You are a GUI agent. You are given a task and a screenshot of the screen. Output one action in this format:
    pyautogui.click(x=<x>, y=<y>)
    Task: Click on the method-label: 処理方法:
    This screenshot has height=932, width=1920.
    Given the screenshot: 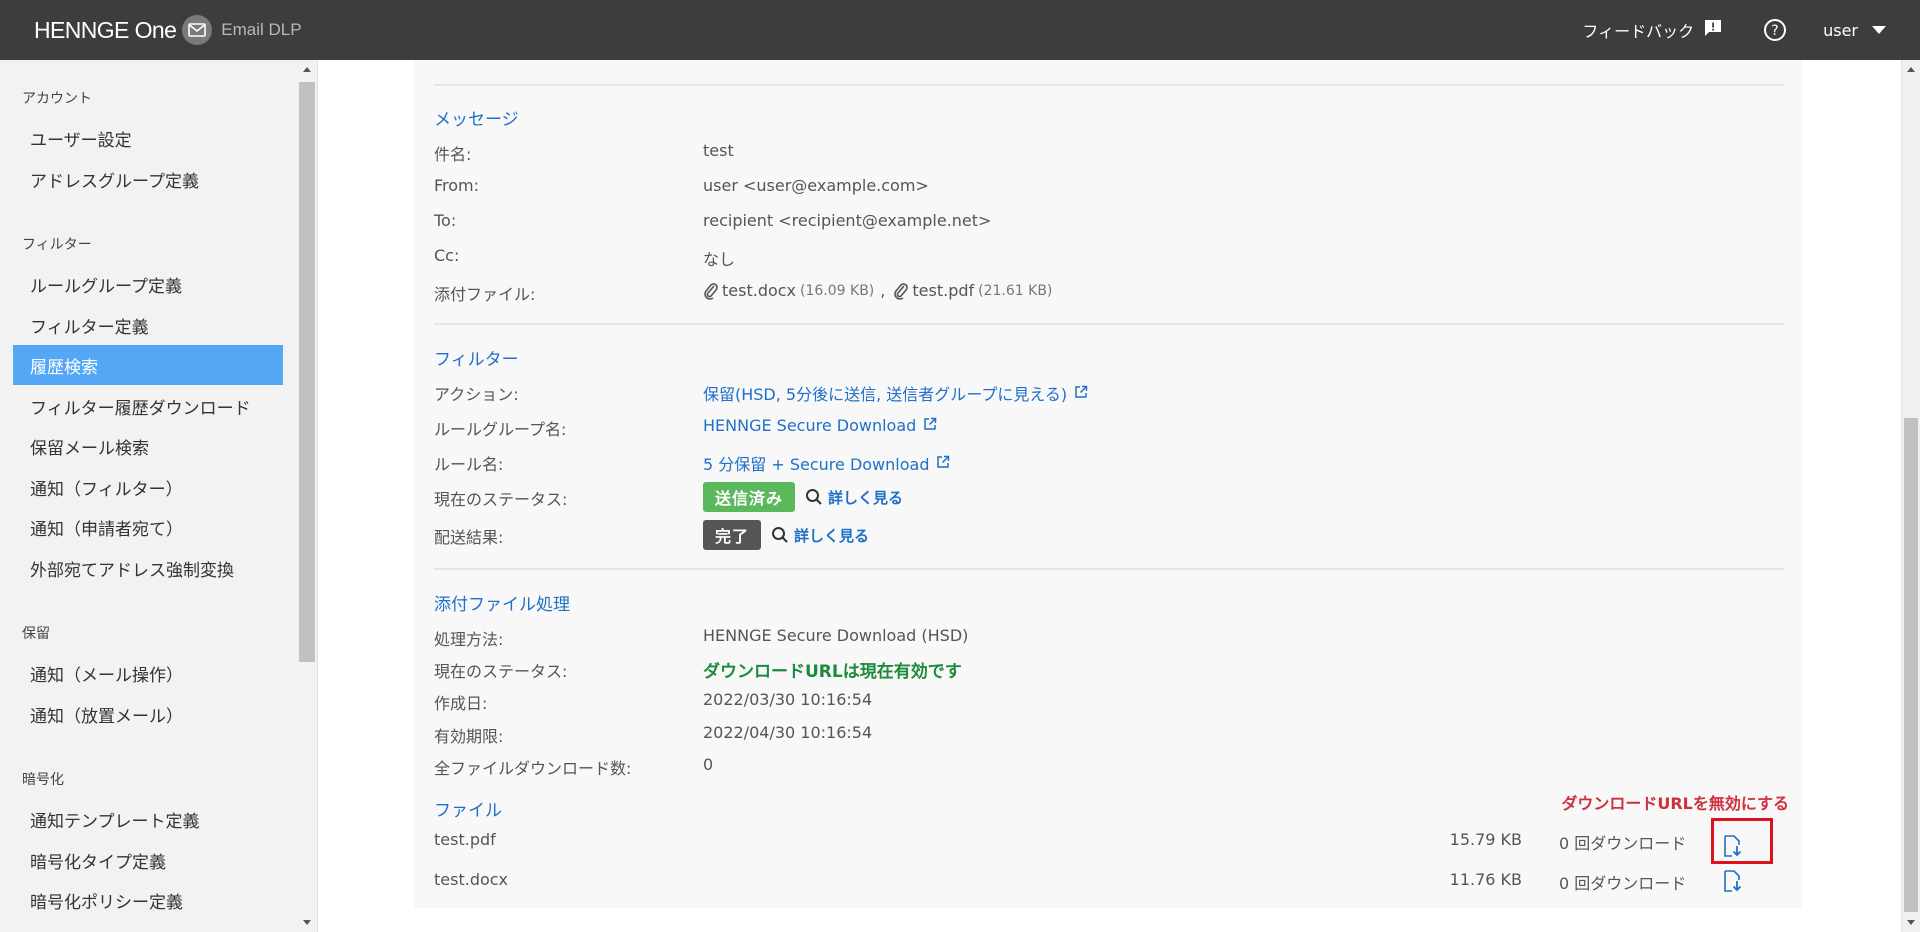 What is the action you would take?
    pyautogui.click(x=469, y=639)
    